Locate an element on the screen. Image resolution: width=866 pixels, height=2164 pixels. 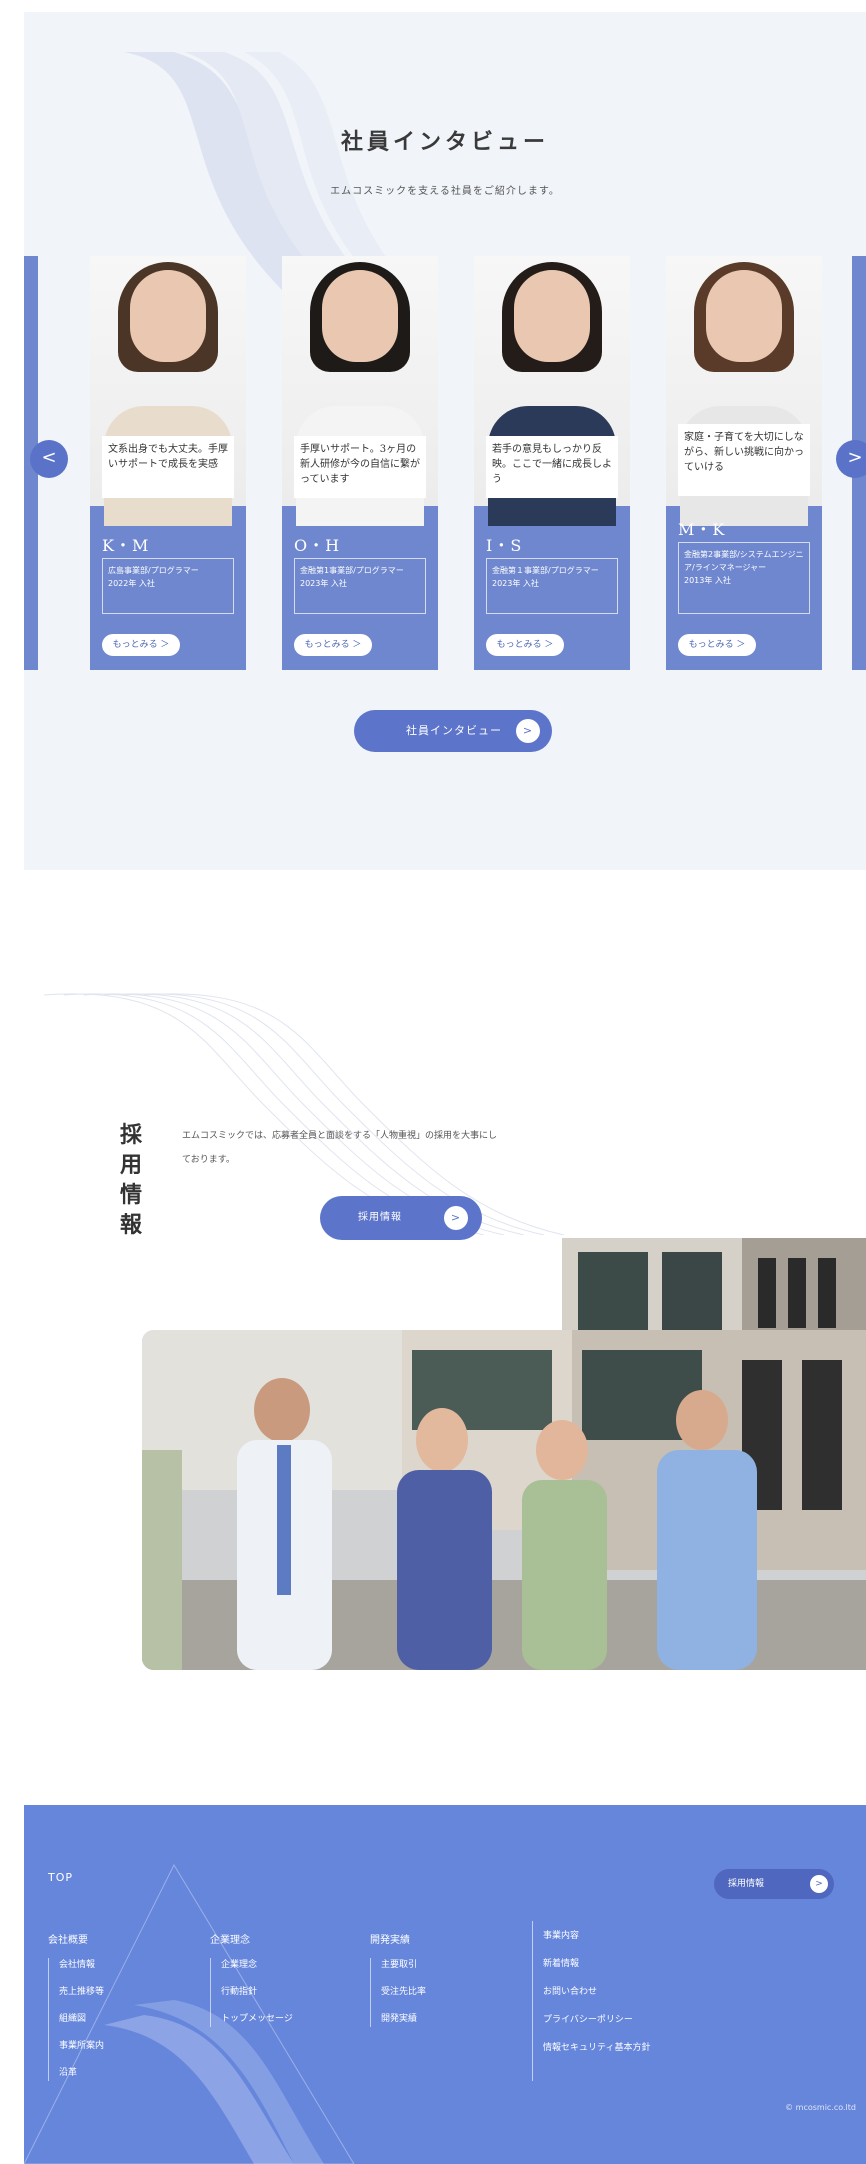
footer-link: 行動指針 is located at coordinates (257, 1992).